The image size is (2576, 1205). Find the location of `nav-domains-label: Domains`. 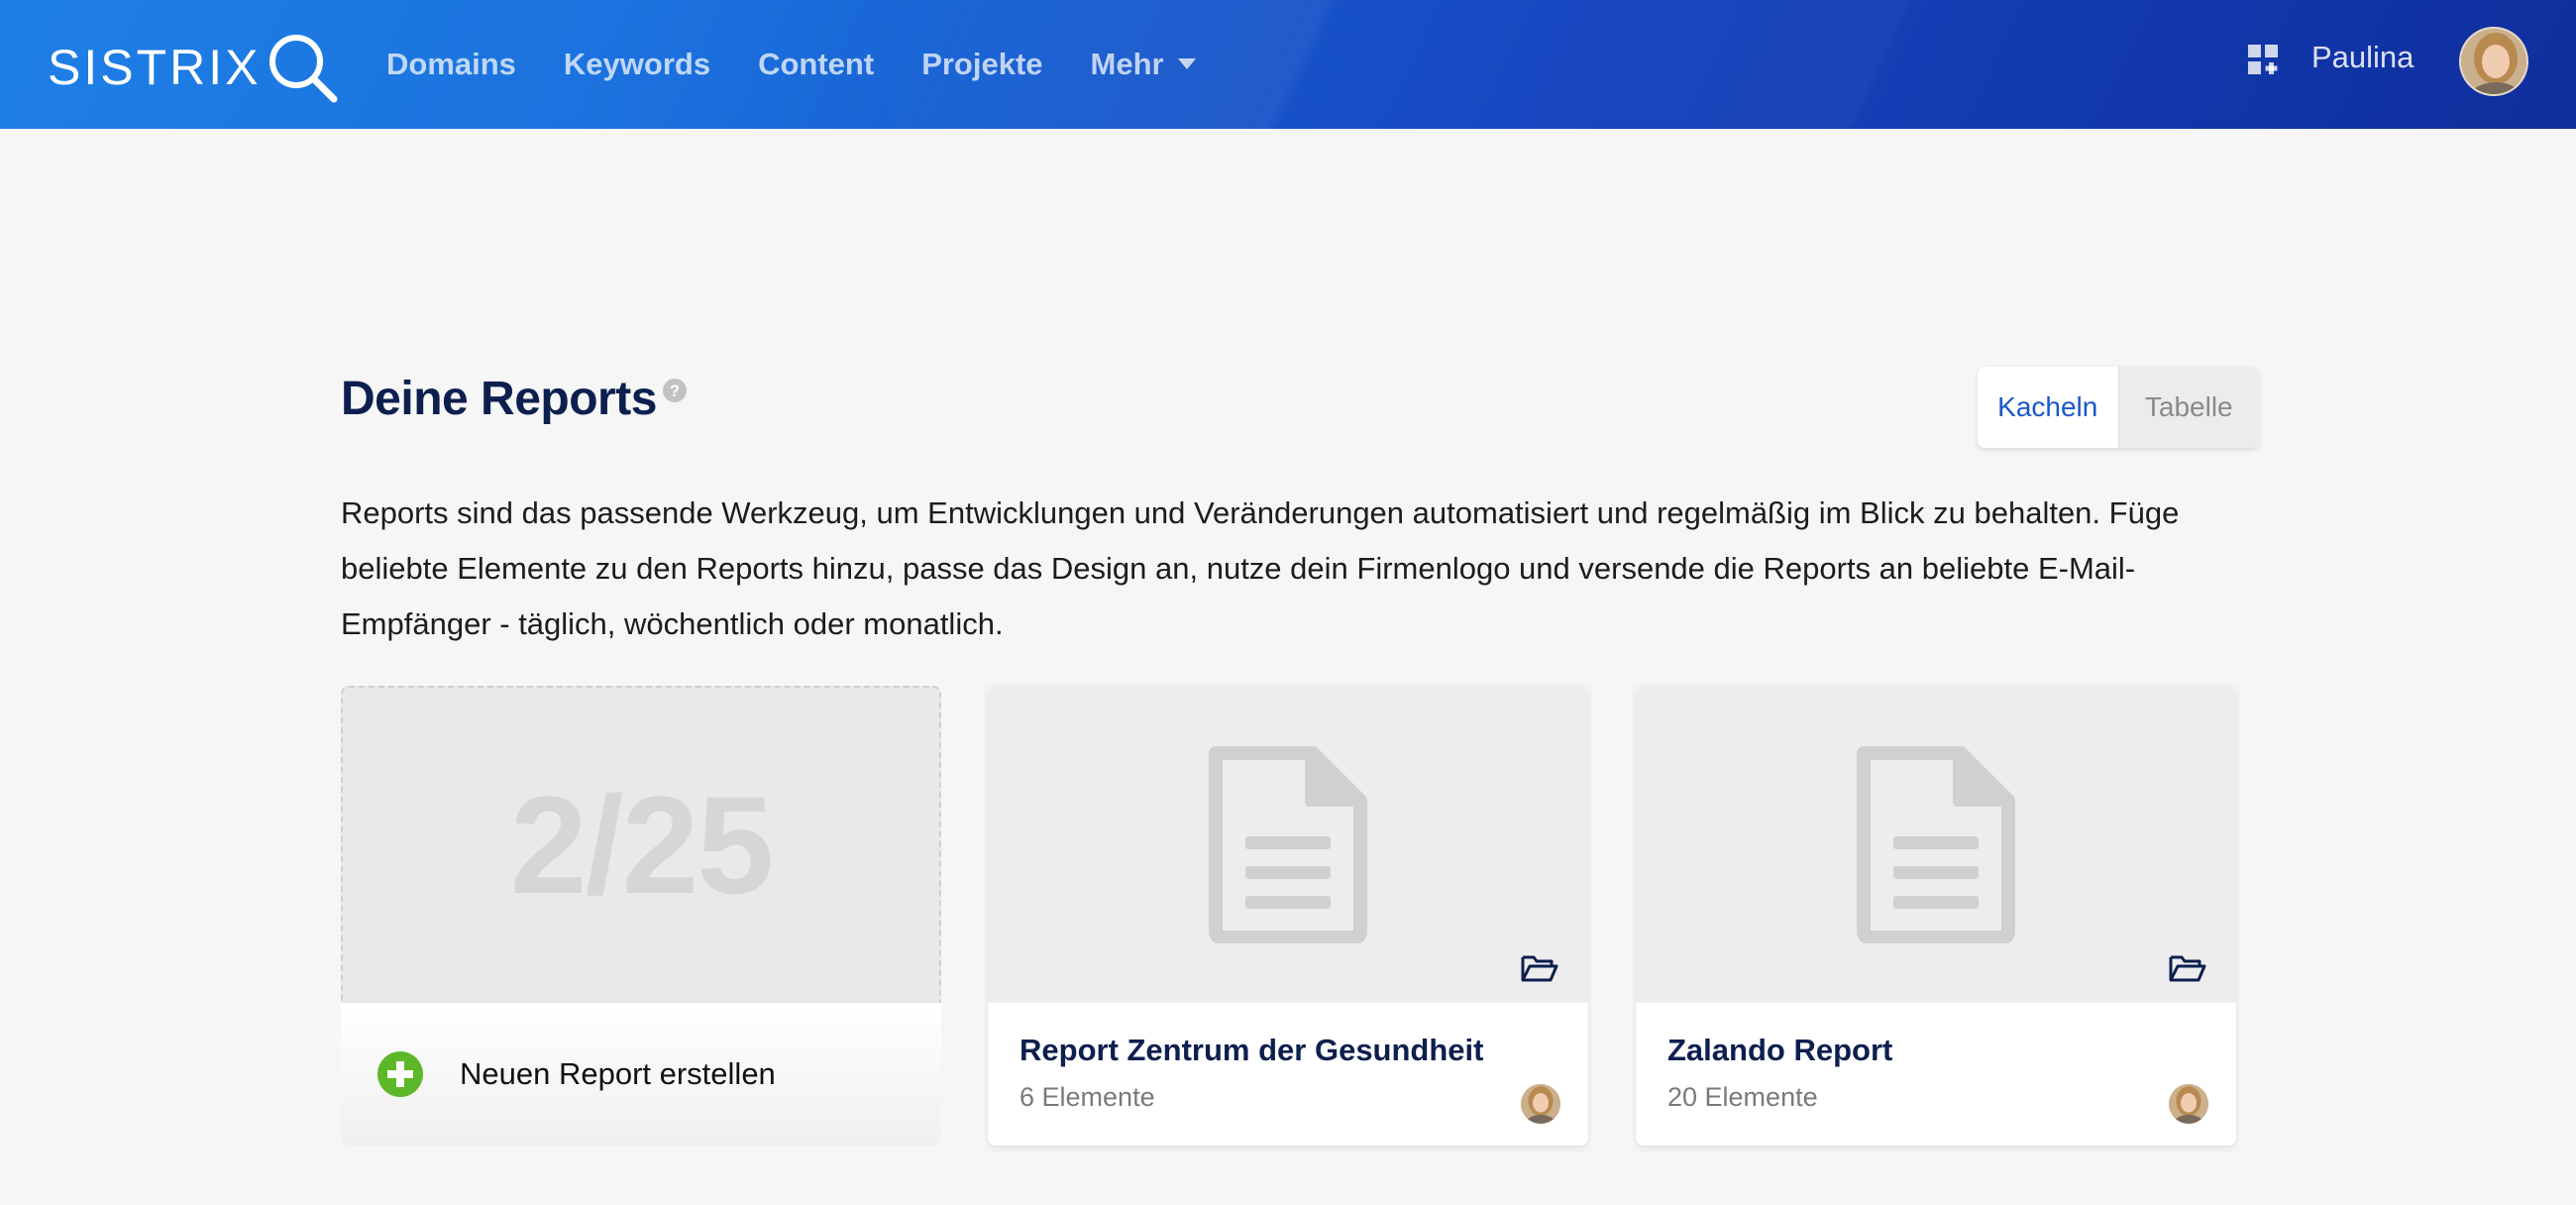

nav-domains-label: Domains is located at coordinates (451, 64).